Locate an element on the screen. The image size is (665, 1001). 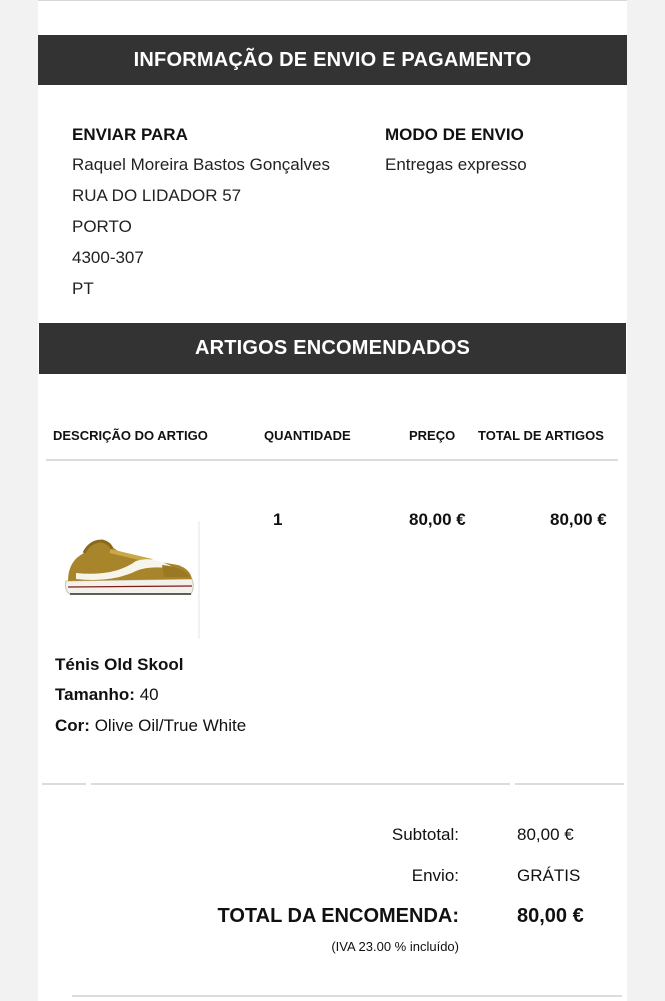
shipping-payment-header: INFORMAÇÃO DE ENVIO E PAGAMENTO is located at coordinates (332, 60).